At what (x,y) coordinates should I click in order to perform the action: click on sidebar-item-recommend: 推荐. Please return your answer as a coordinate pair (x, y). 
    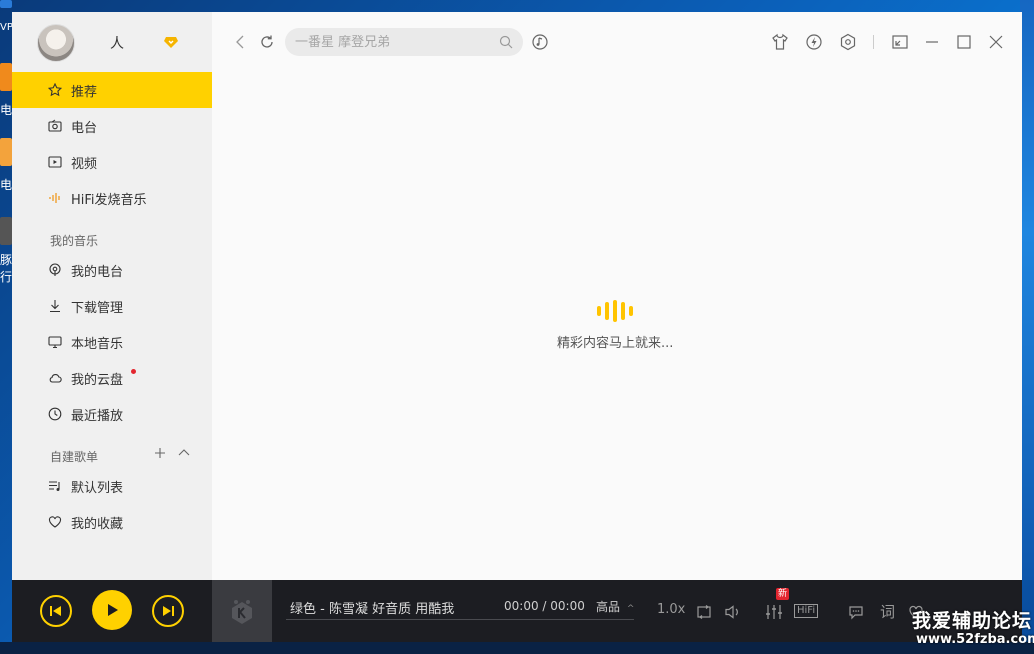
    Looking at the image, I should click on (112, 90).